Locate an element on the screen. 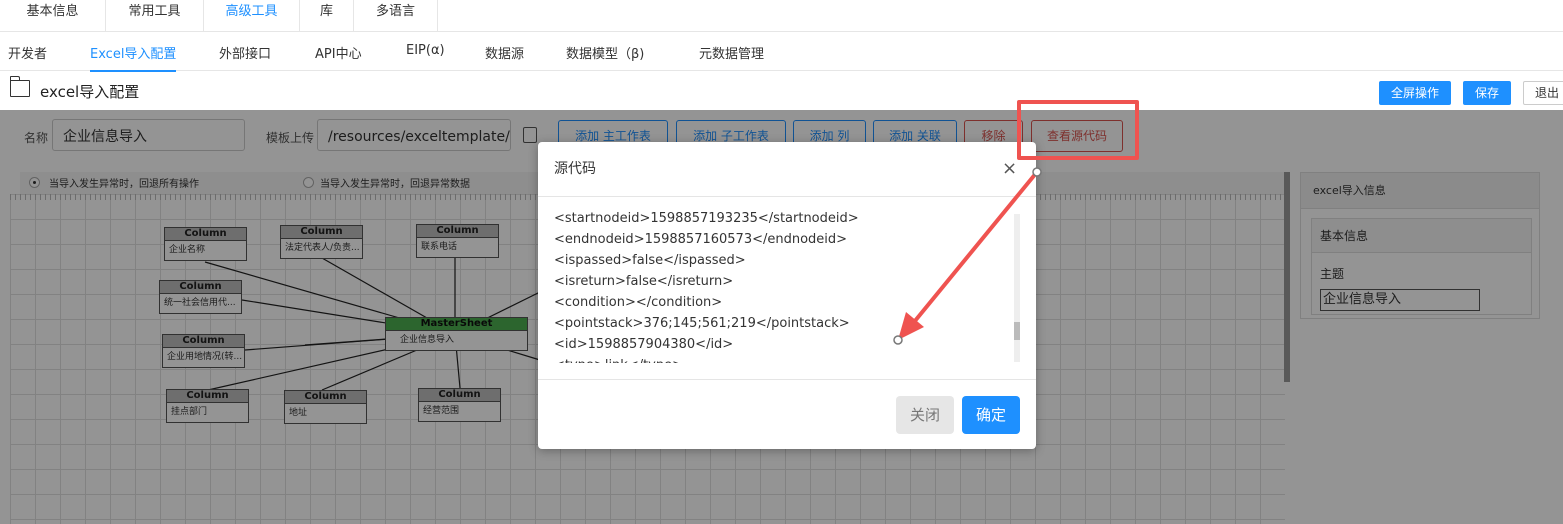 This screenshot has height=524, width=1563. dialog-title: 源代码 is located at coordinates (575, 169).